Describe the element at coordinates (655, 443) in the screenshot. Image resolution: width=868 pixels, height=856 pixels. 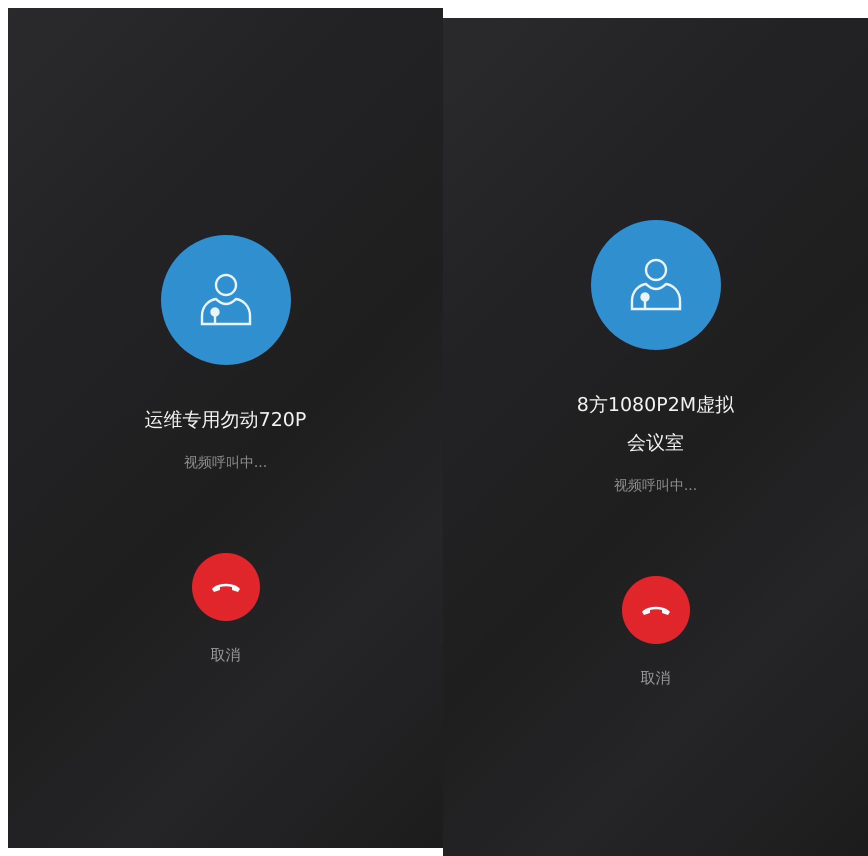
I see `contact-name: 会议室` at that location.